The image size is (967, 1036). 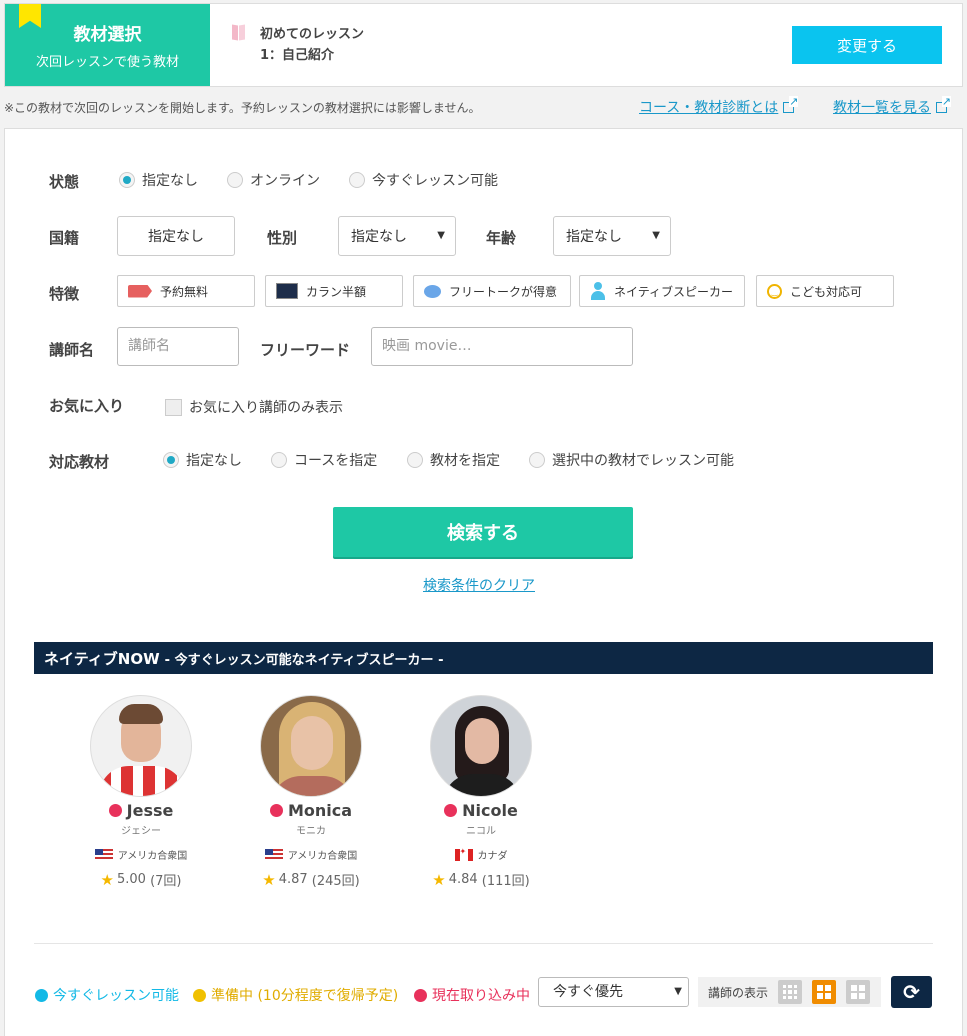 I want to click on teacher-name-input: 講師名, so click(x=178, y=346).